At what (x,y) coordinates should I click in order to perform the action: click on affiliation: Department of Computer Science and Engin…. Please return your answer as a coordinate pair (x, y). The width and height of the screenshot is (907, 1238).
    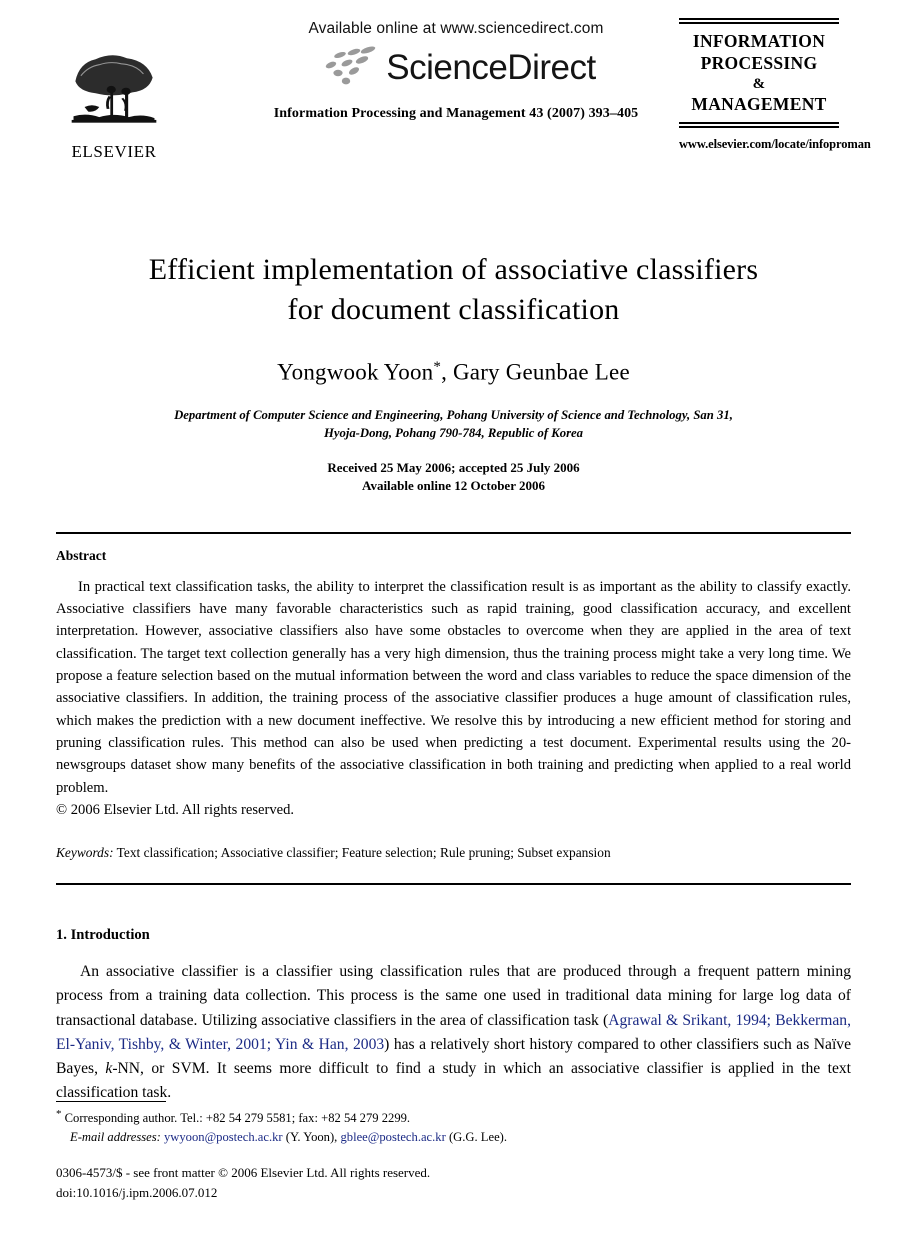
    Looking at the image, I should click on (453, 424).